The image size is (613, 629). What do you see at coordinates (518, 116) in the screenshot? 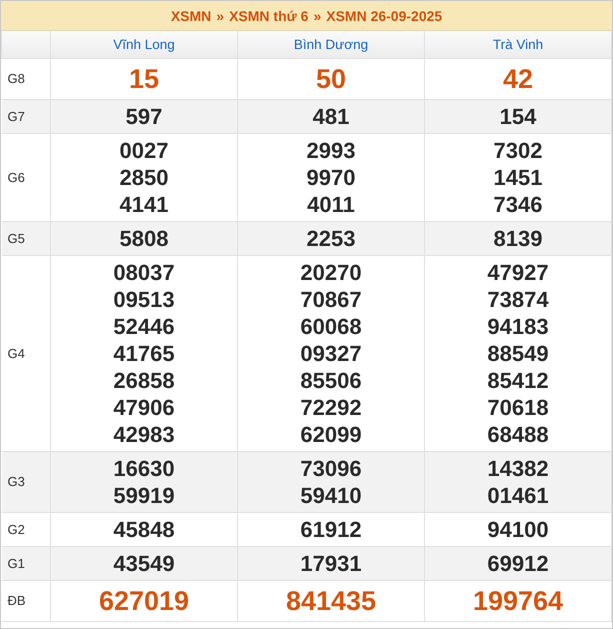
I see `prize-number: 154` at bounding box center [518, 116].